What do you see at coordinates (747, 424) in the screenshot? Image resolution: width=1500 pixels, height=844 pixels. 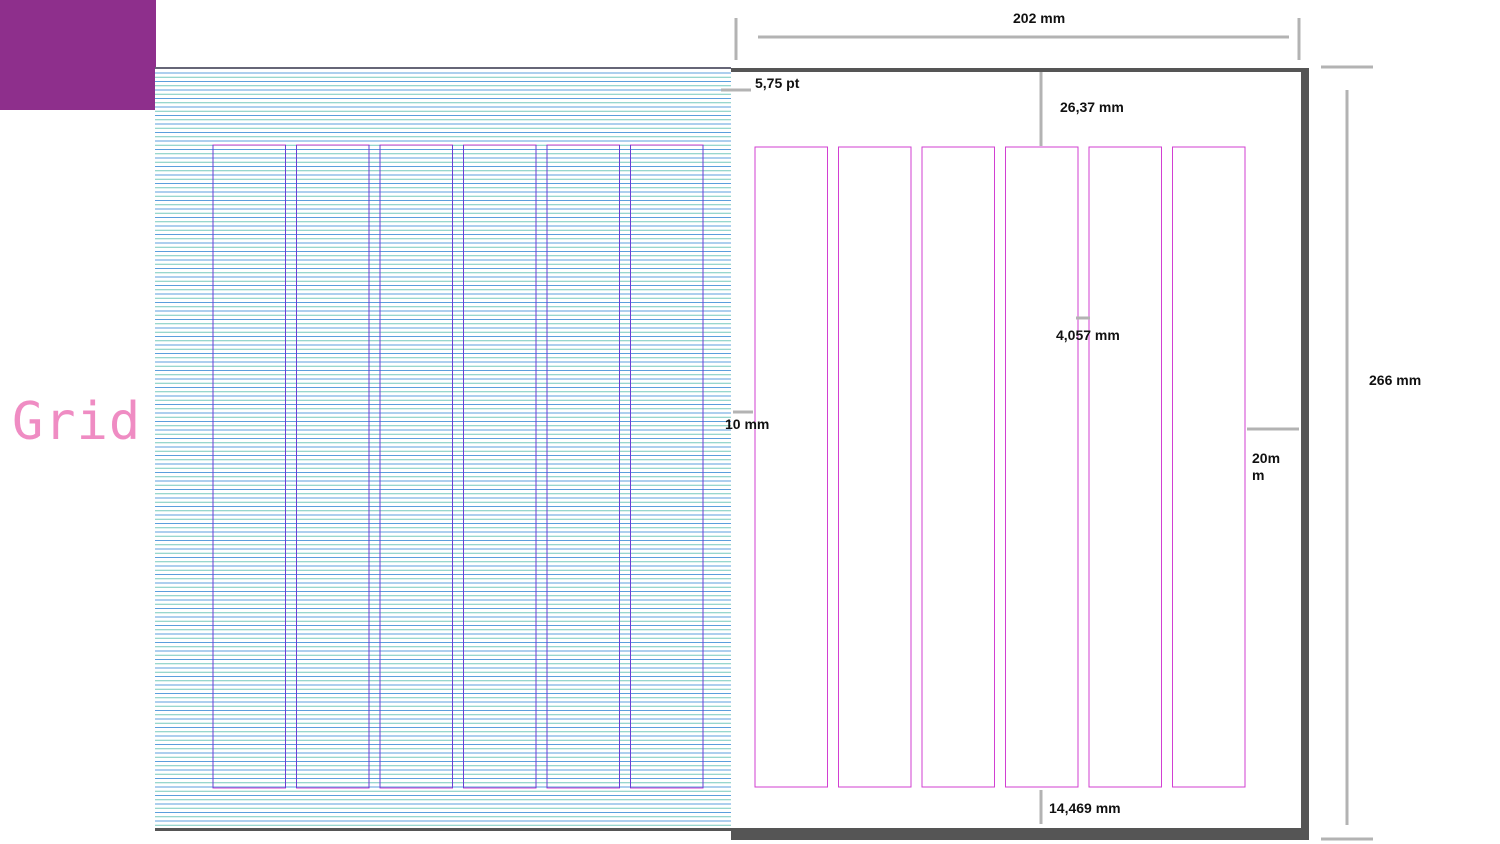 I see `inner-margin-label: 10 mm` at bounding box center [747, 424].